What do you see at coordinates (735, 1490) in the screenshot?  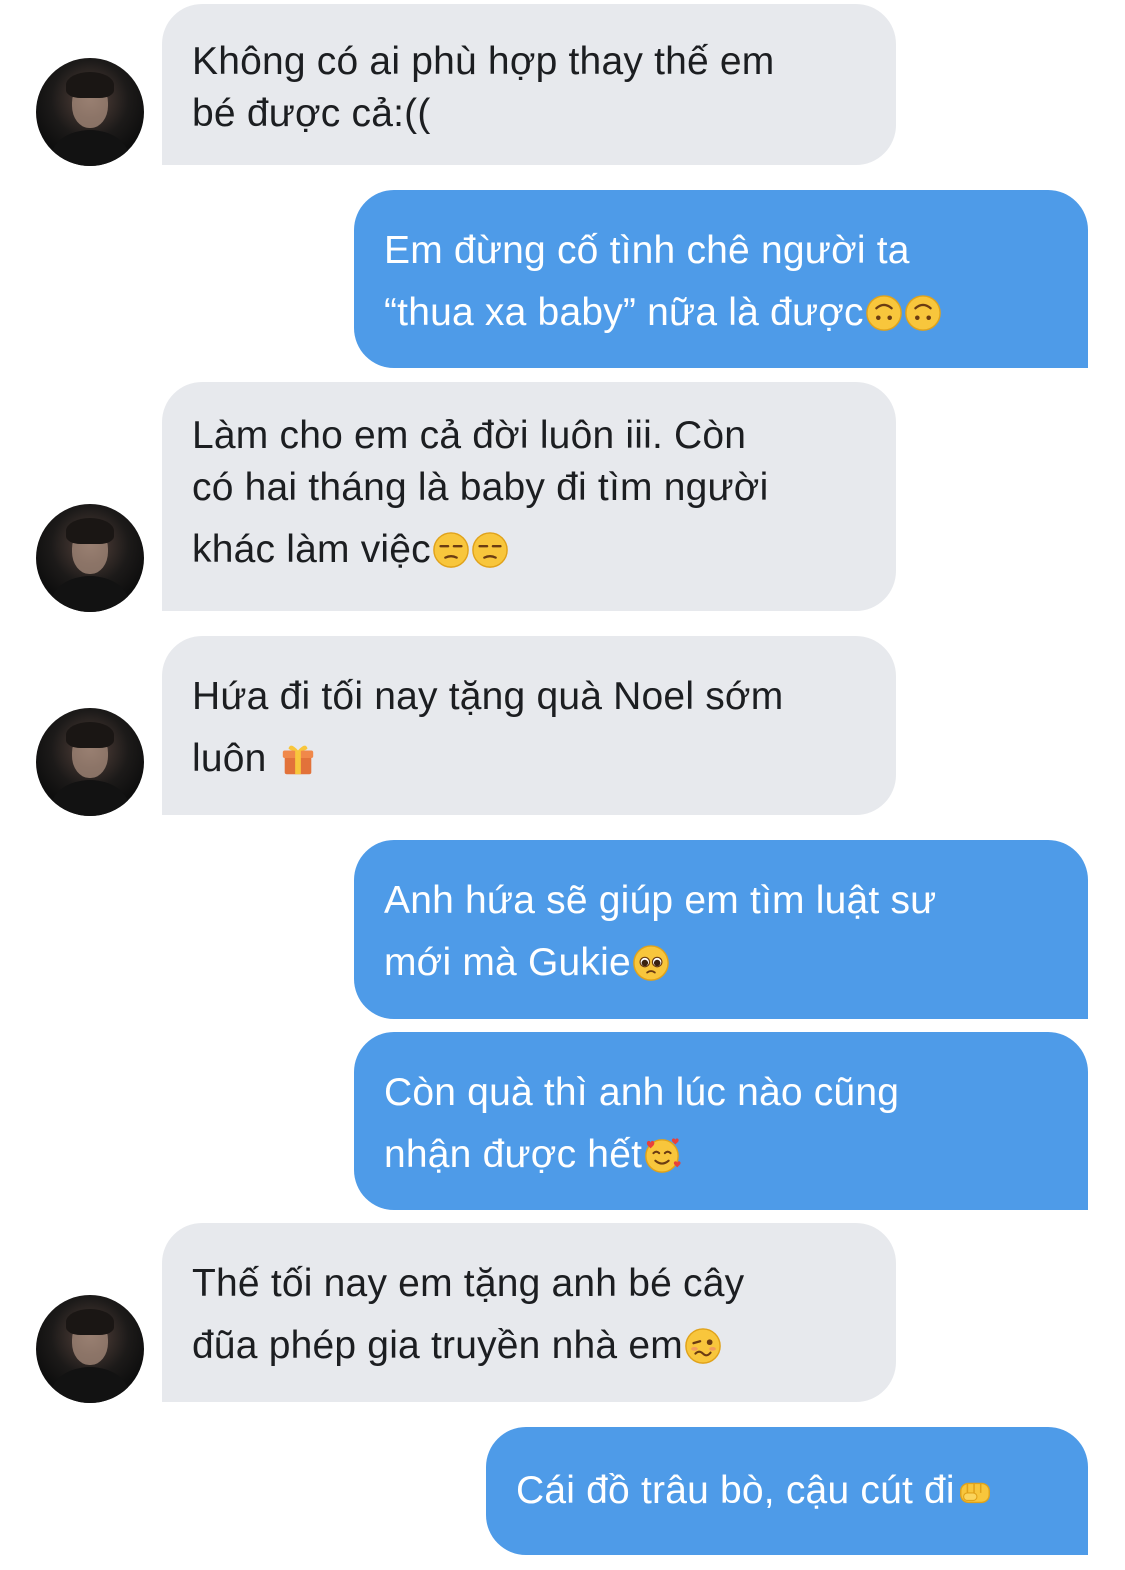 I see `message-line-text: Cái đồ trâu bò, cậu cút đi` at bounding box center [735, 1490].